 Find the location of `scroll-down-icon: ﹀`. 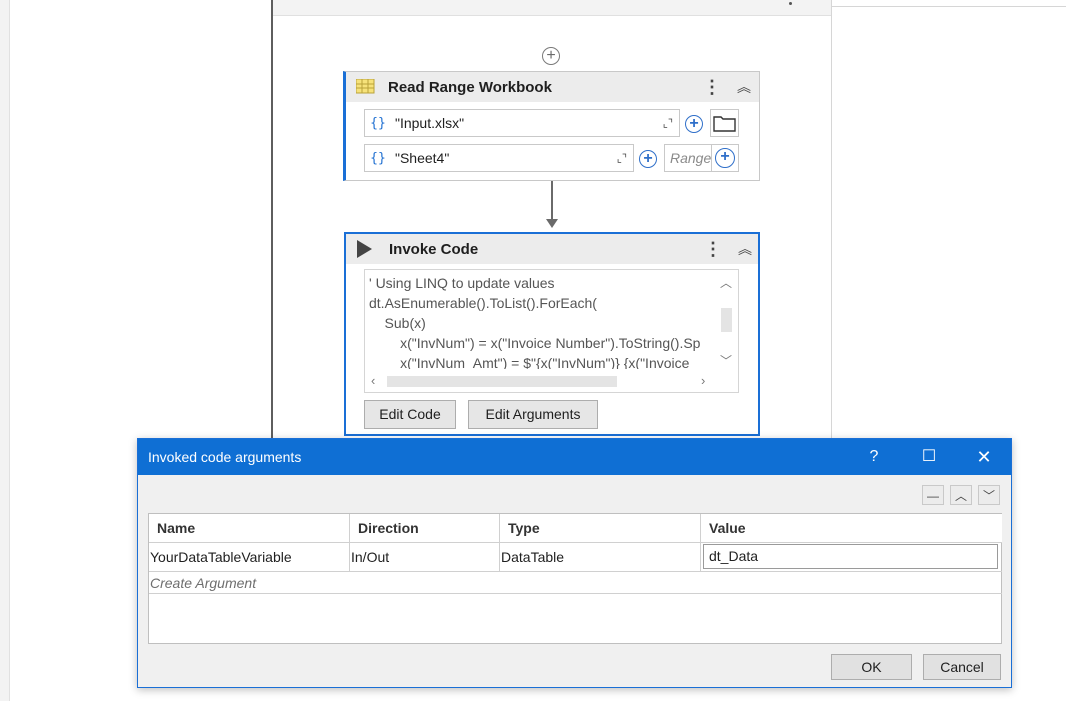

scroll-down-icon: ﹀ is located at coordinates (726, 360).